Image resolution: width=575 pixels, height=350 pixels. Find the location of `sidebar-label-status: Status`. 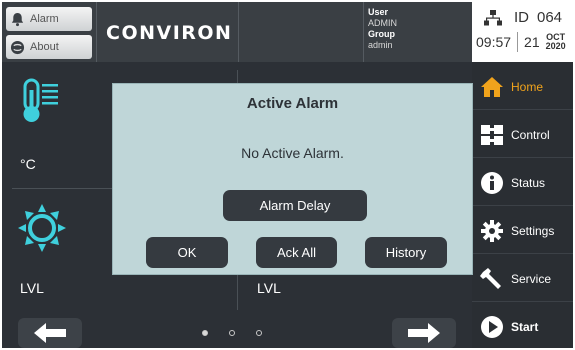

sidebar-label-status: Status is located at coordinates (528, 182).